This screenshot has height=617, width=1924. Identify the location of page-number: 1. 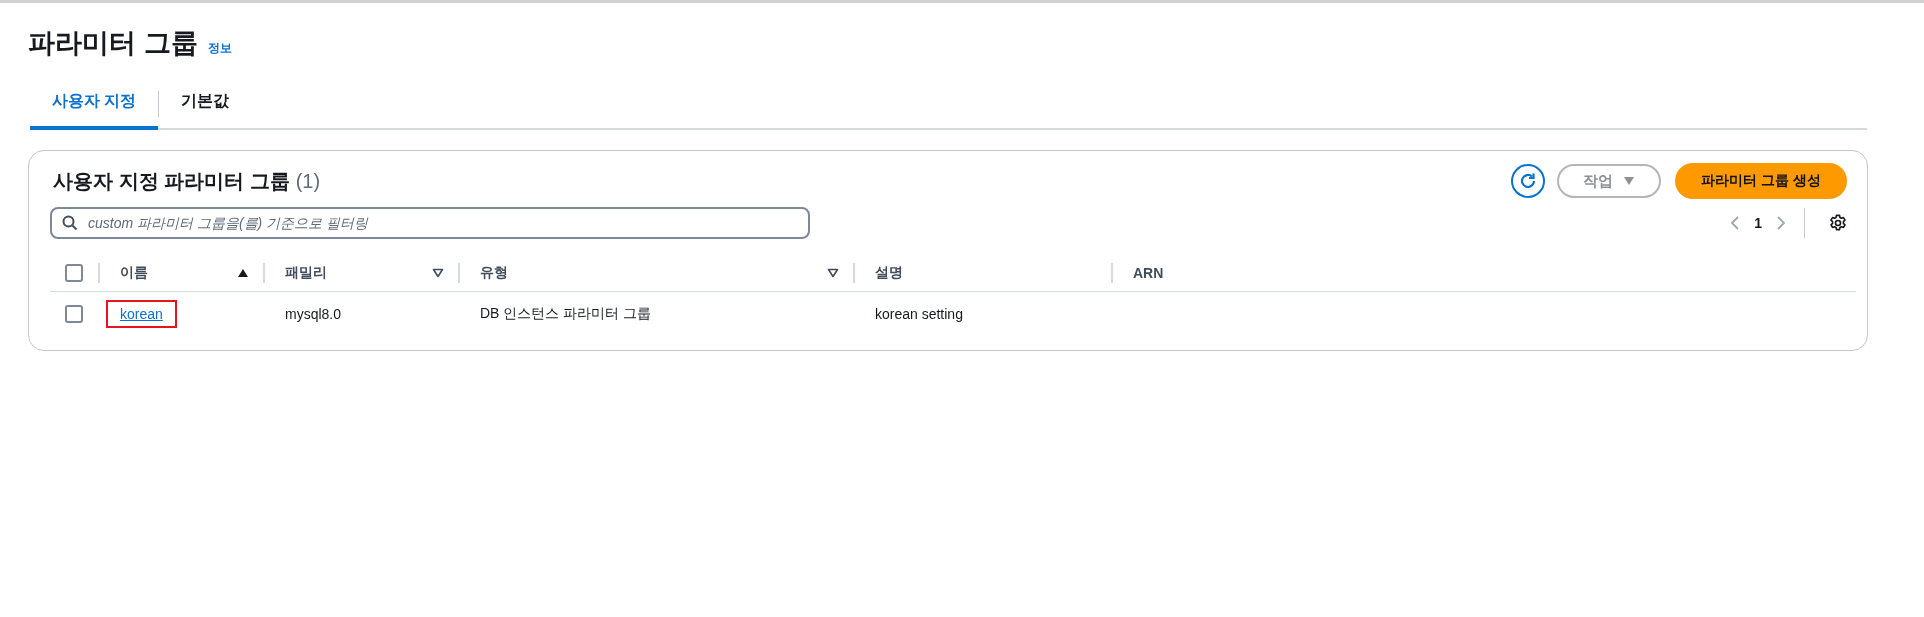
(1758, 223).